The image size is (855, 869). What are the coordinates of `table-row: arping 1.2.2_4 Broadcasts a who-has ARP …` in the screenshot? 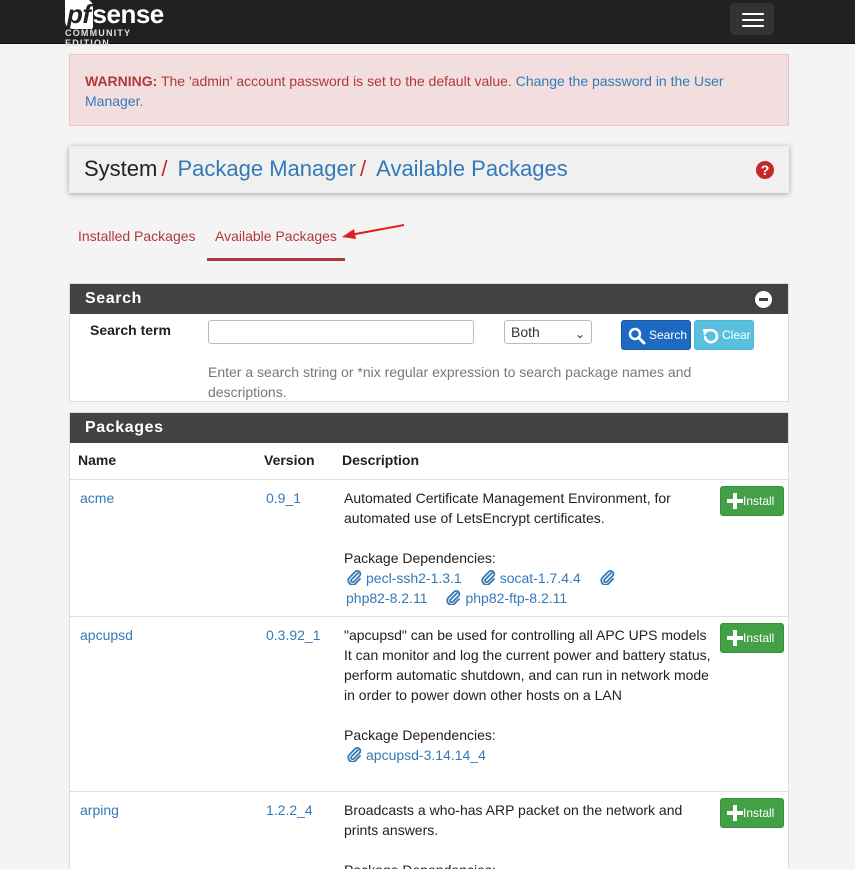 It's located at (429, 830).